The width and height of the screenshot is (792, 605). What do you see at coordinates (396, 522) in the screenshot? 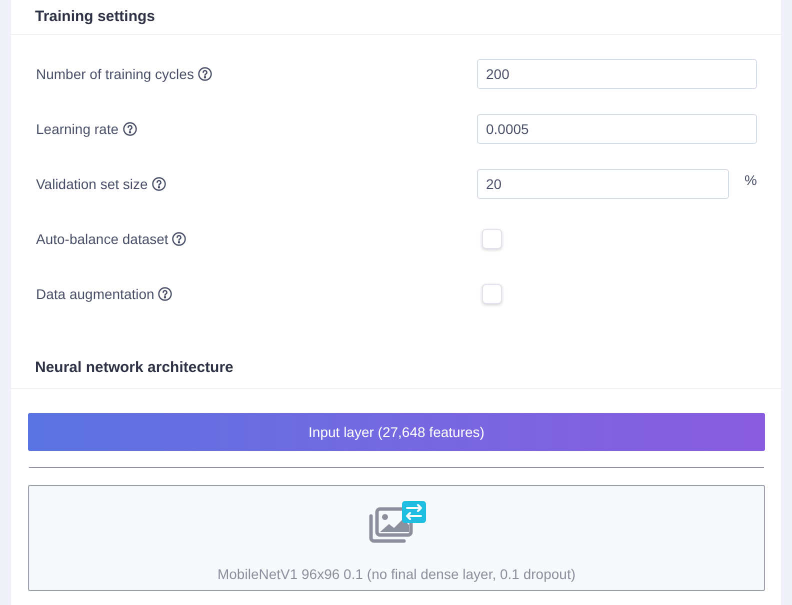
I see `image-stack-icon` at bounding box center [396, 522].